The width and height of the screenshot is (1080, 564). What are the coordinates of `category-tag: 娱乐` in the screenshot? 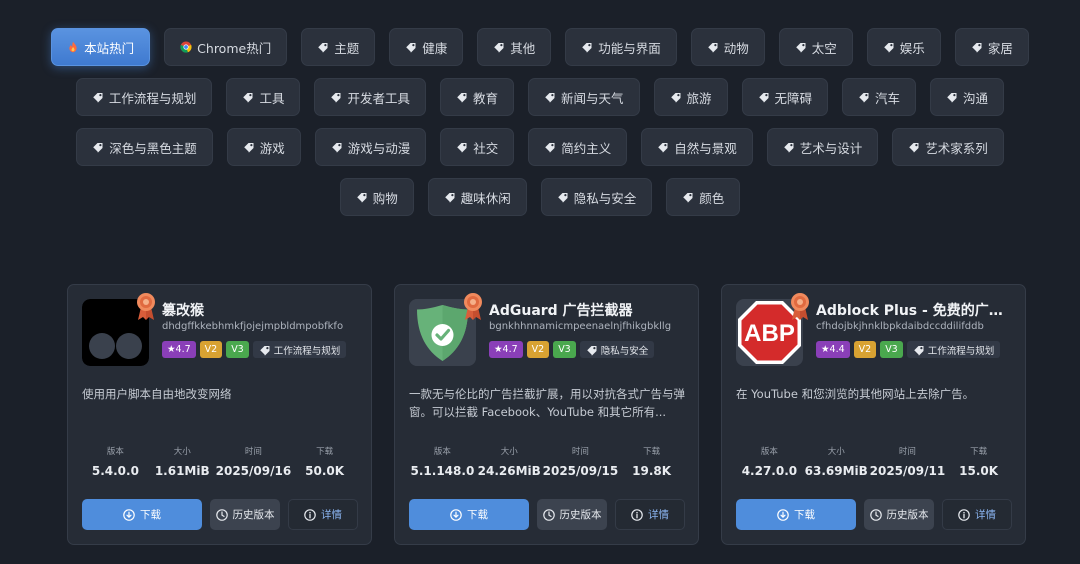 It's located at (903, 47).